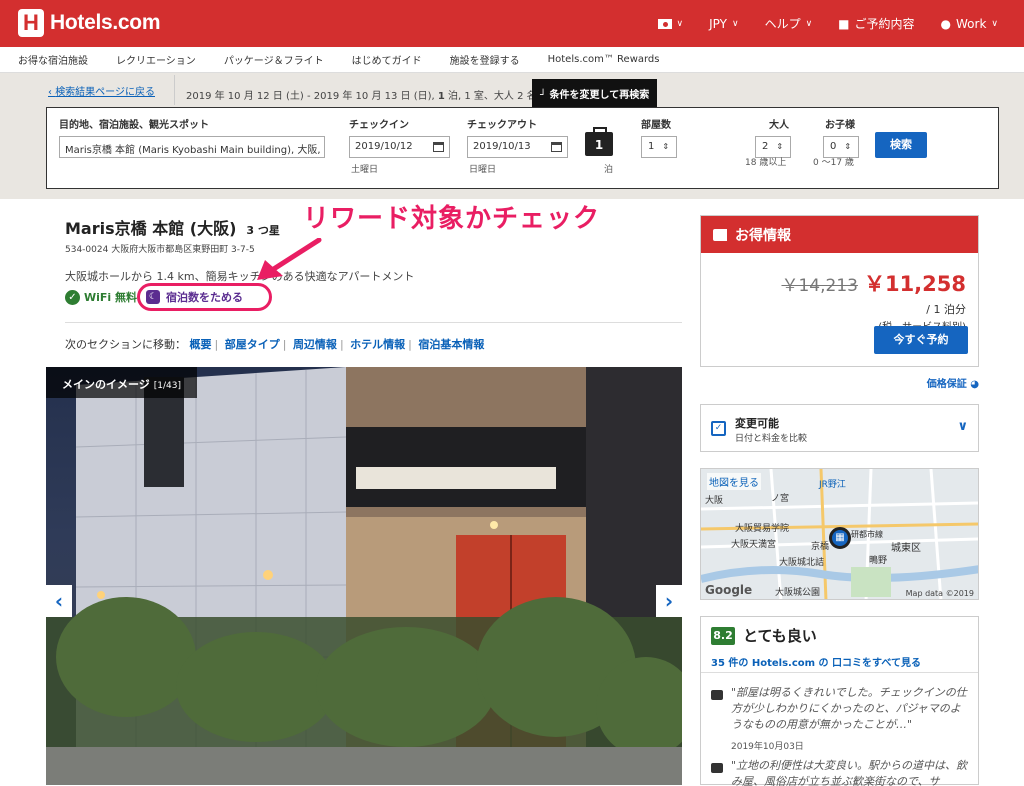  Describe the element at coordinates (921, 340) in the screenshot. I see `book-now-button: 今すぐ予約` at that location.